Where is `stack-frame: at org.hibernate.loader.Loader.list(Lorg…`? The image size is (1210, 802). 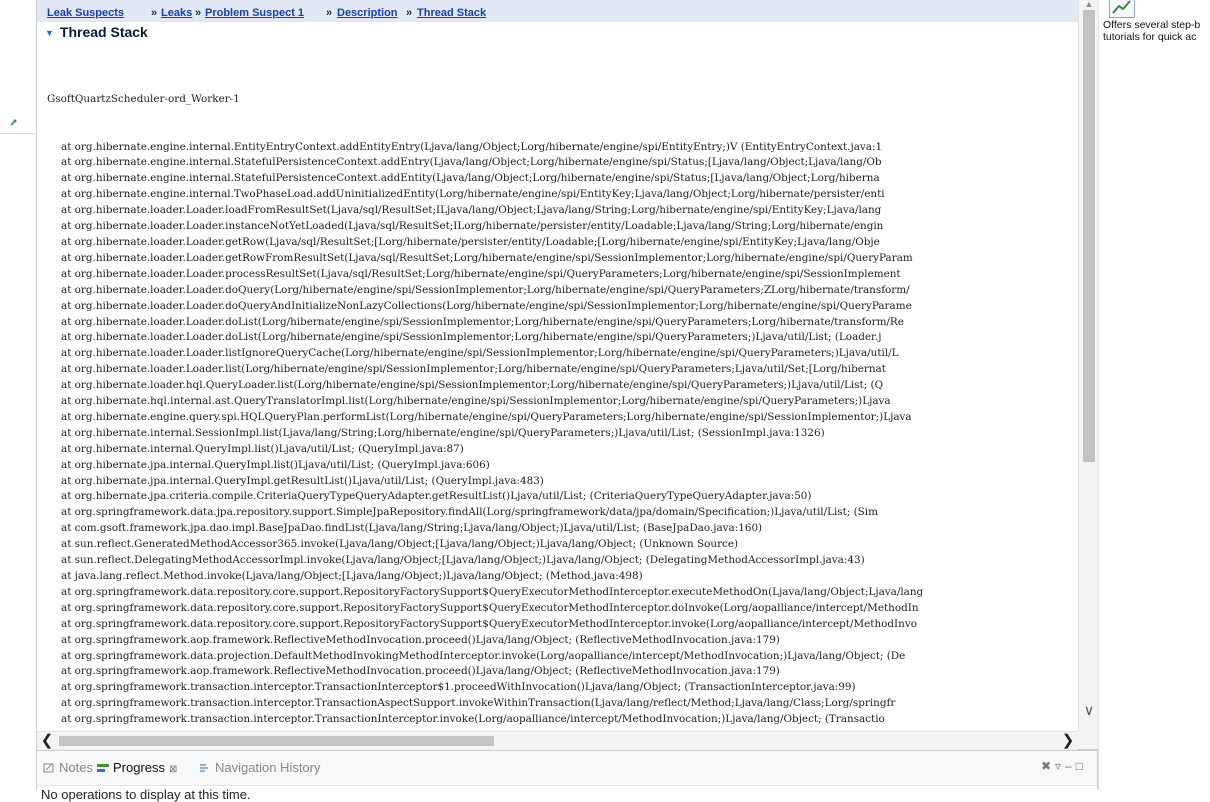
stack-frame: at org.hibernate.loader.Loader.list(Lorg… is located at coordinates (473, 369).